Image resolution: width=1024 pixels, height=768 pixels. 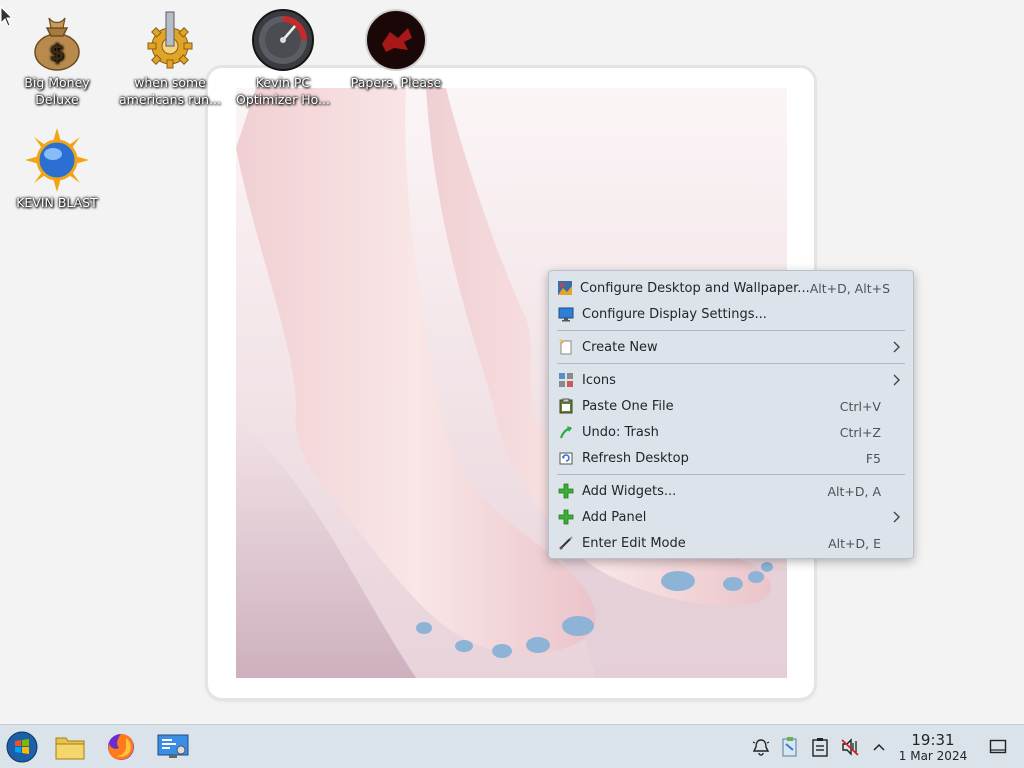 I want to click on menu-item-shortcut: Alt+D, A, so click(x=854, y=491).